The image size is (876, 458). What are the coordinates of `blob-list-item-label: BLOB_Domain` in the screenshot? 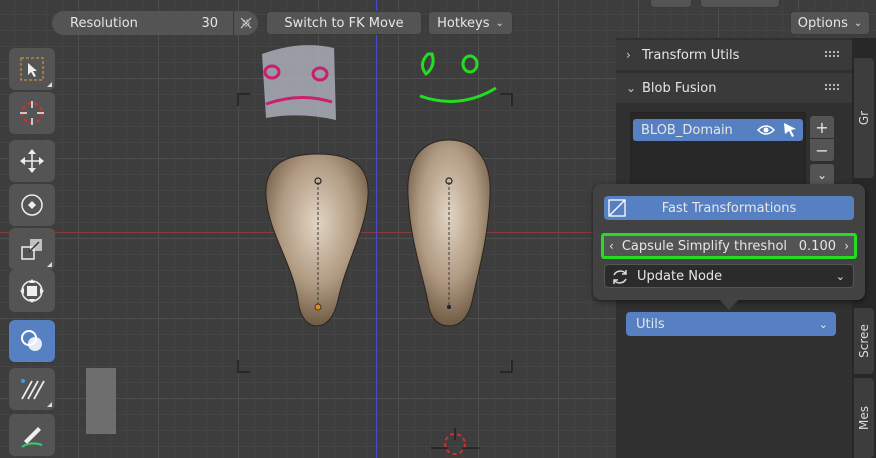 It's located at (687, 130).